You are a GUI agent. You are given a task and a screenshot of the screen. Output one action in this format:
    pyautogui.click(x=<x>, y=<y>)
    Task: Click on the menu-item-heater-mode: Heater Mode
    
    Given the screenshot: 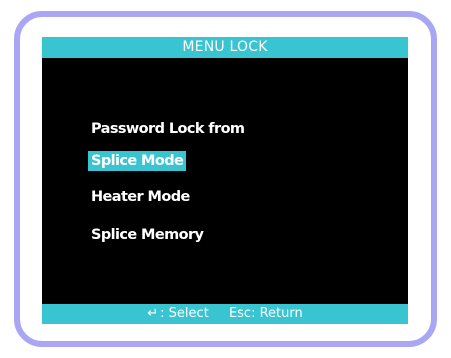 What is the action you would take?
    pyautogui.click(x=140, y=197)
    